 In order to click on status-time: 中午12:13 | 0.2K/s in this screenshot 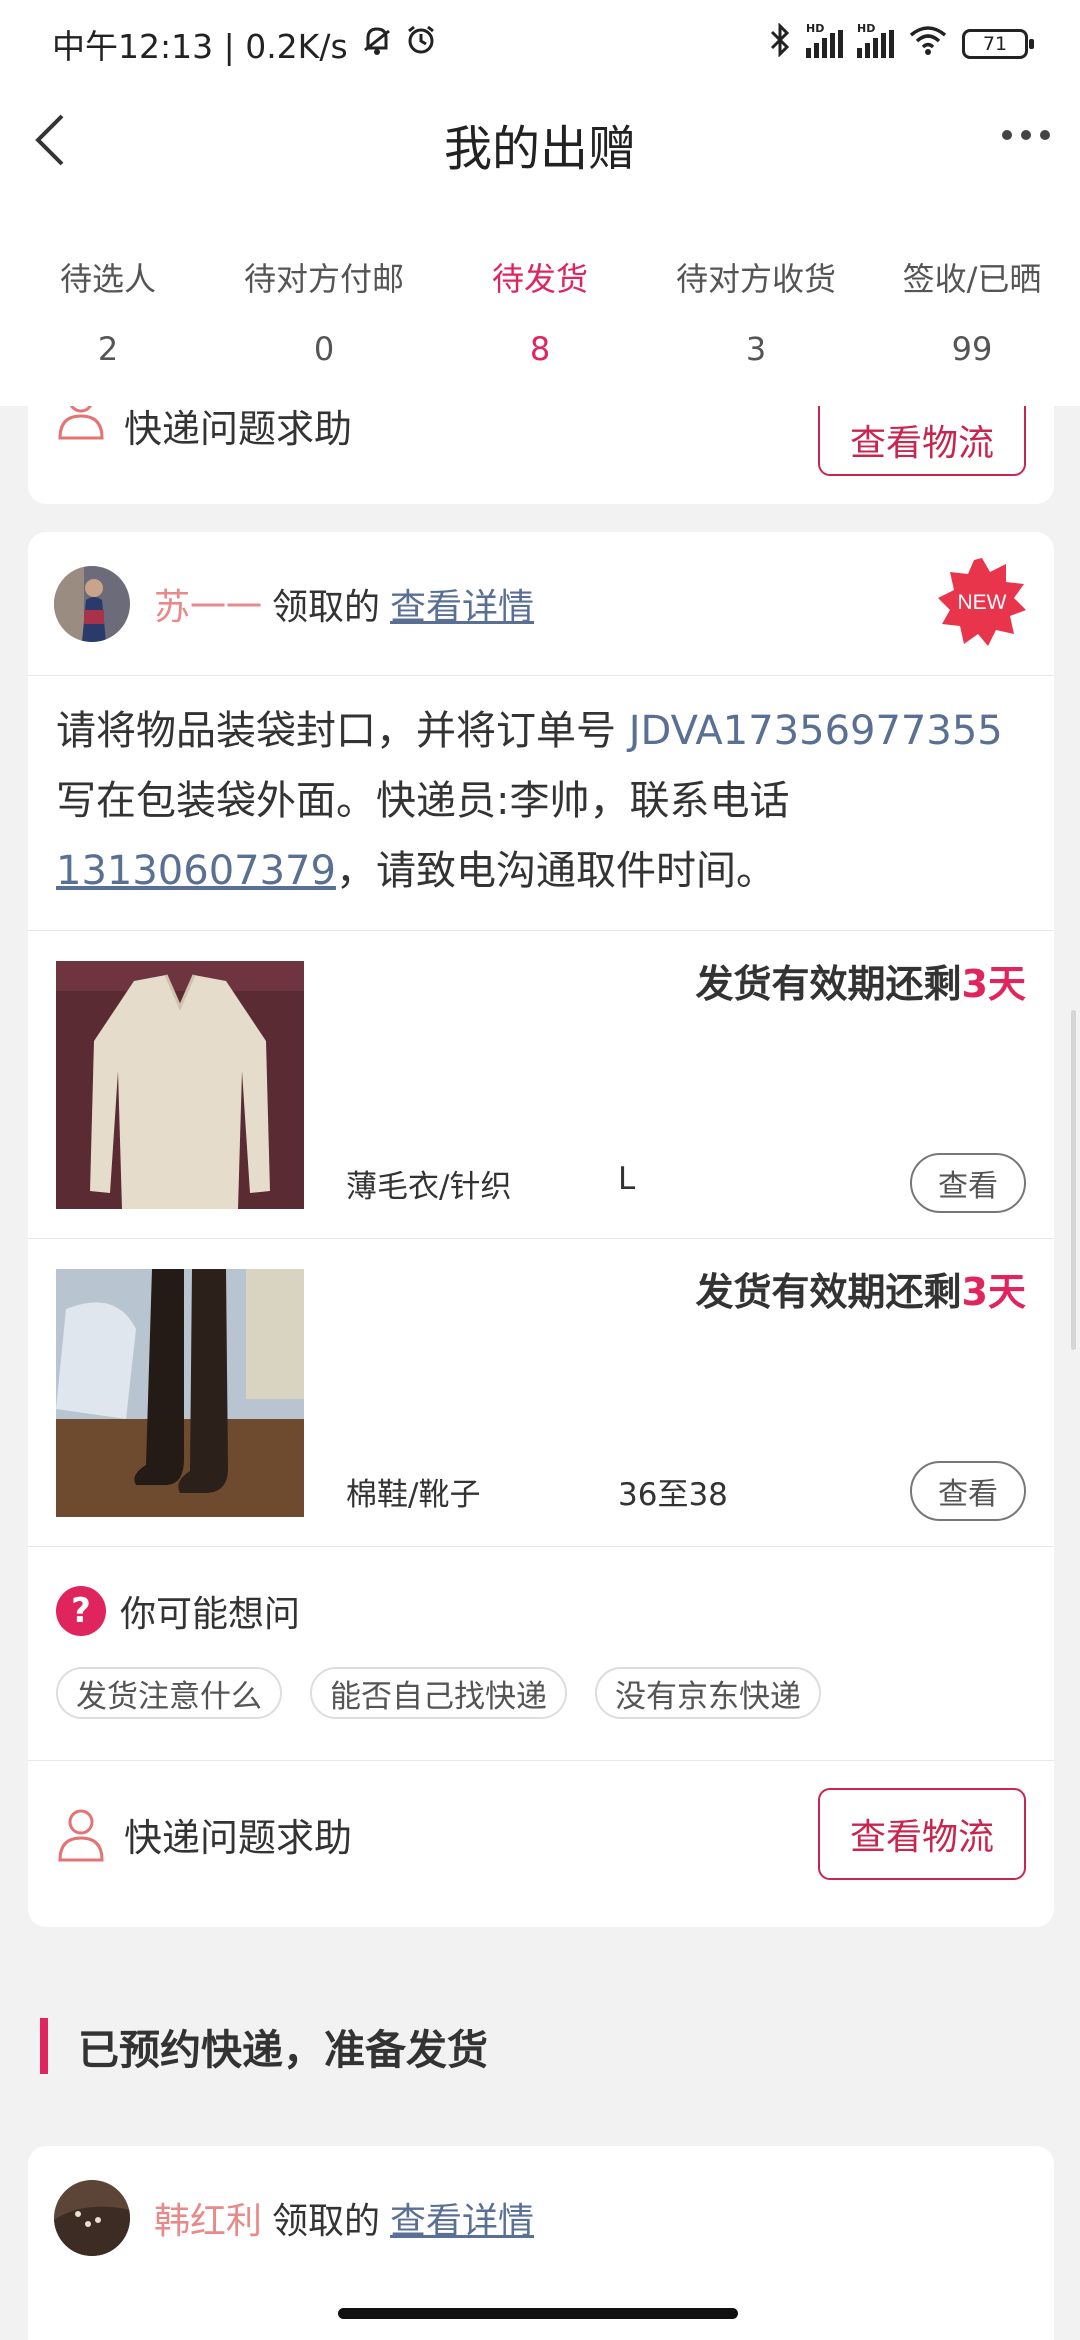, I will do `click(200, 46)`.